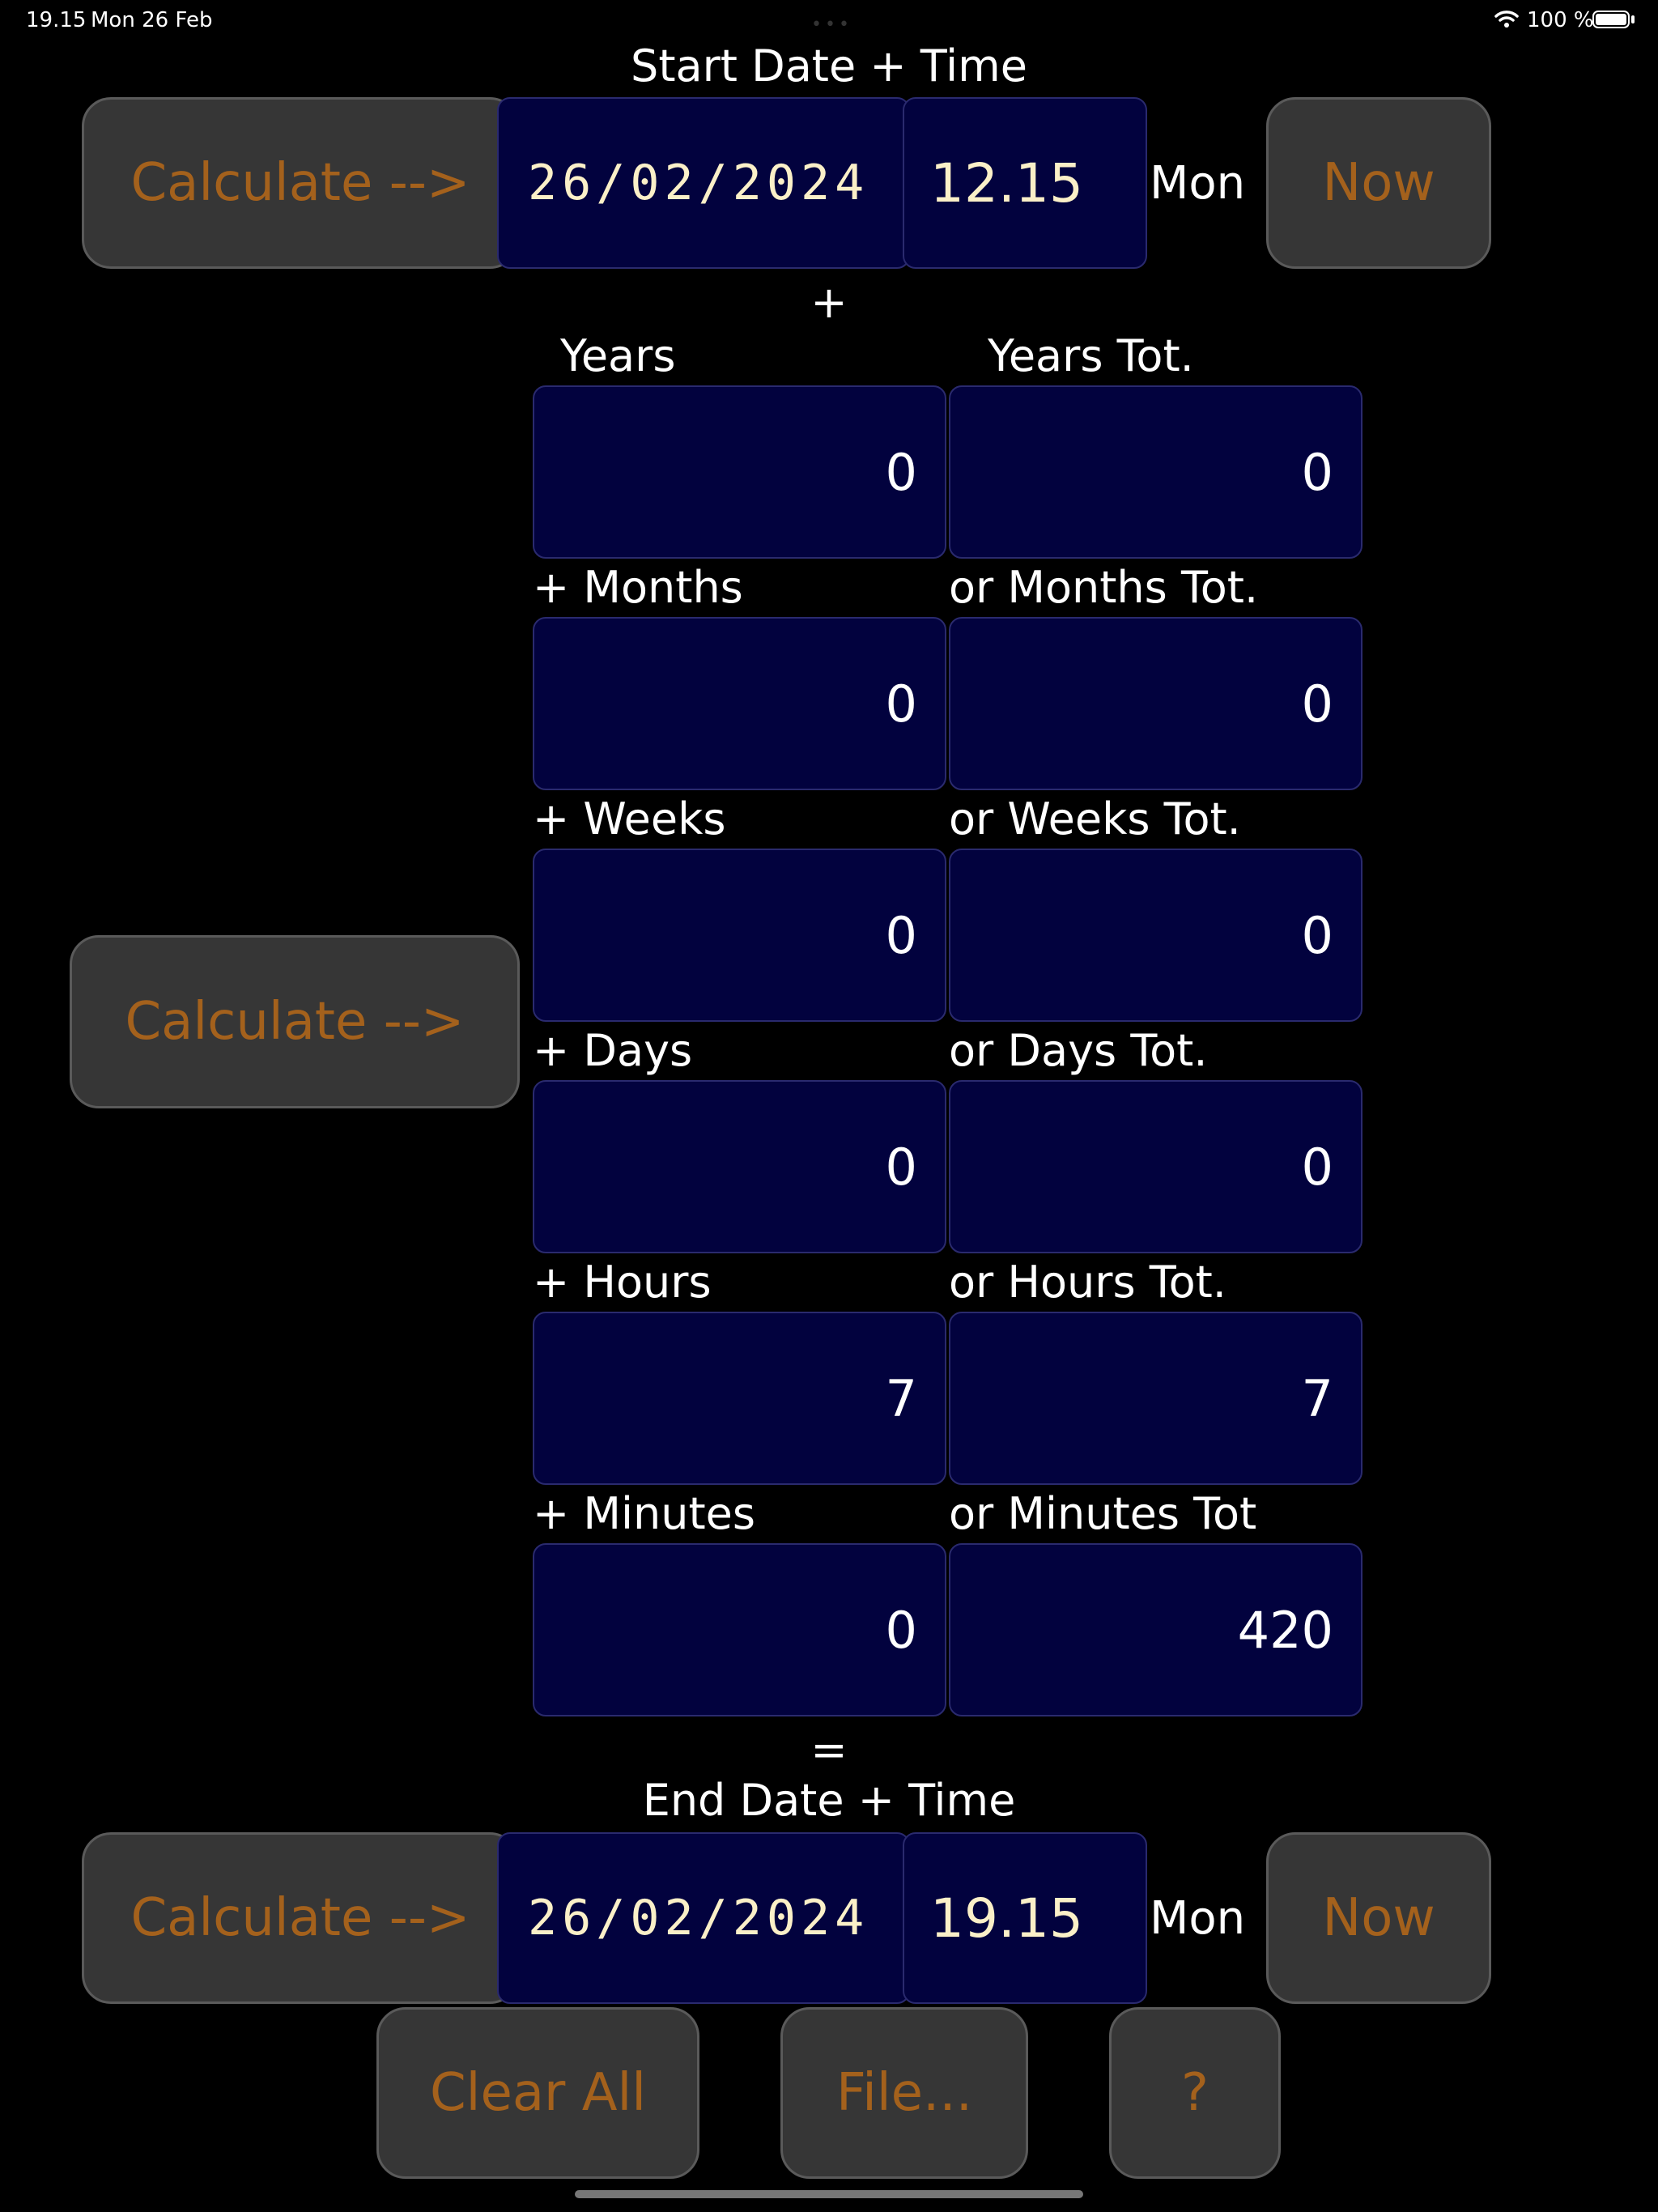 This screenshot has width=1658, height=2212. Describe the element at coordinates (1025, 183) in the screenshot. I see `start-time-field: 12.15` at that location.